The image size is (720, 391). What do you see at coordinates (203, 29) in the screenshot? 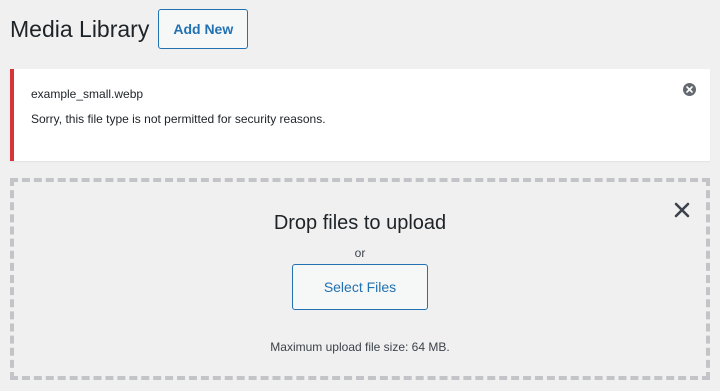
I see `add-new-button: Add New` at bounding box center [203, 29].